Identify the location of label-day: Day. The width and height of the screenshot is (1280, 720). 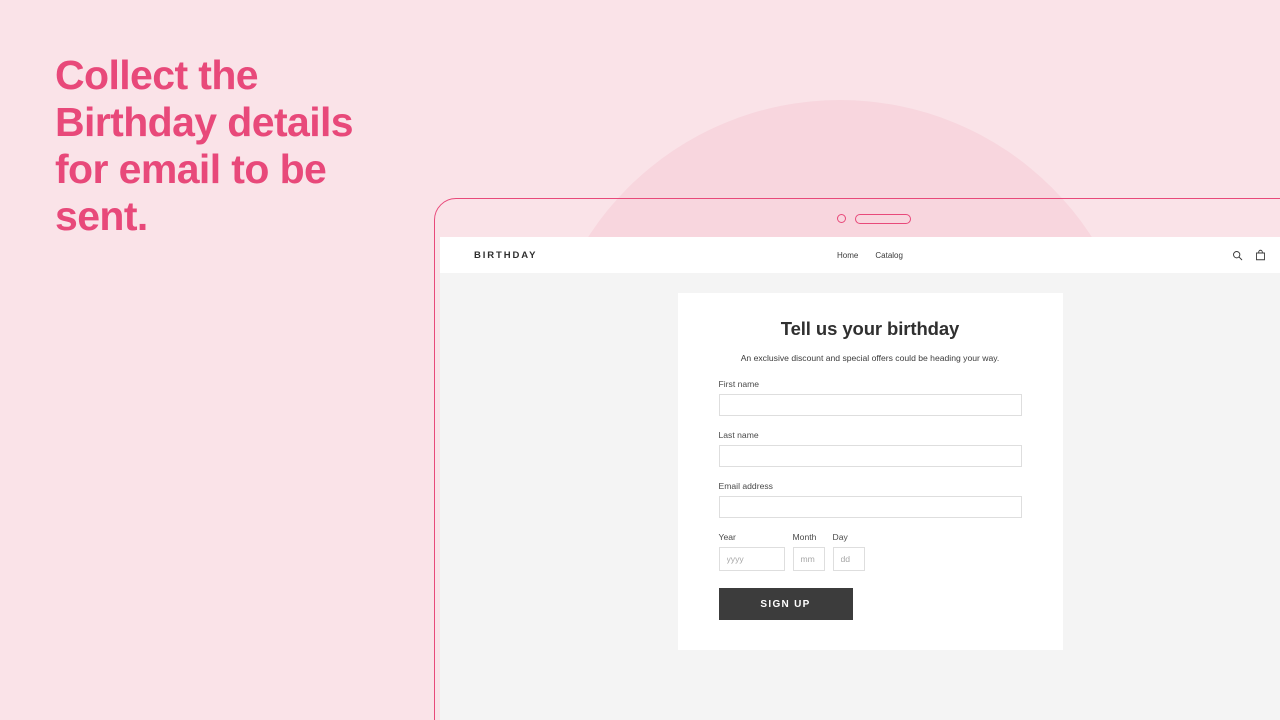
(840, 537).